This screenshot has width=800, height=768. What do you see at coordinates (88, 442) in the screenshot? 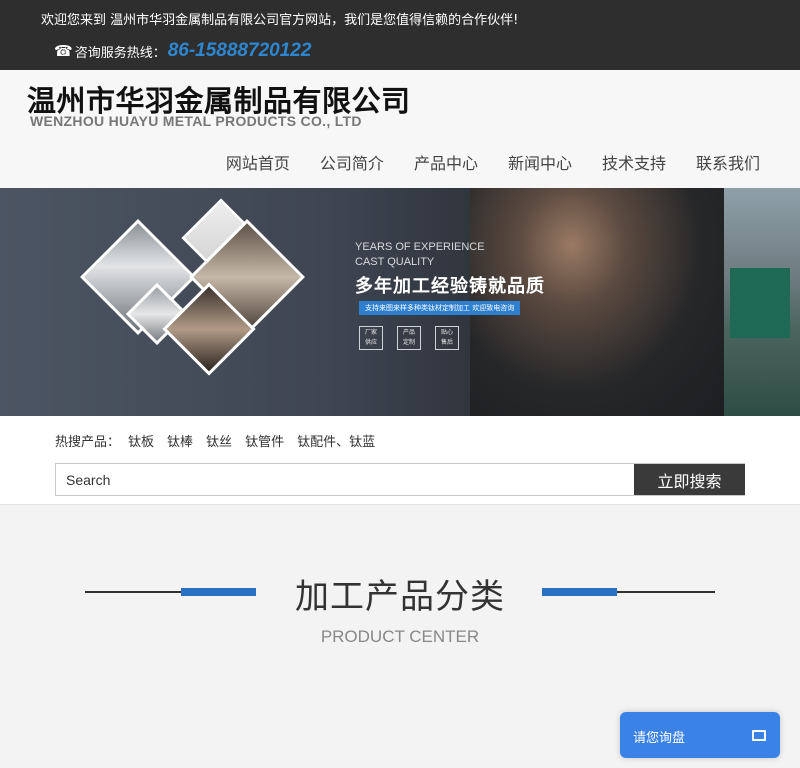
I see `hot-search-label: 热搜产品：` at bounding box center [88, 442].